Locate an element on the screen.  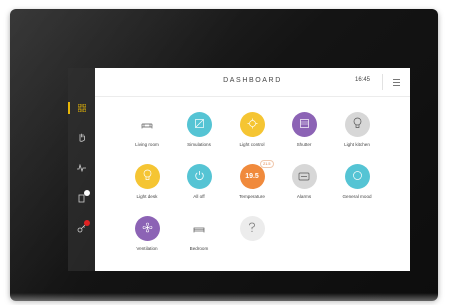
tile-light-desk: Light desk is located at coordinates (147, 181).